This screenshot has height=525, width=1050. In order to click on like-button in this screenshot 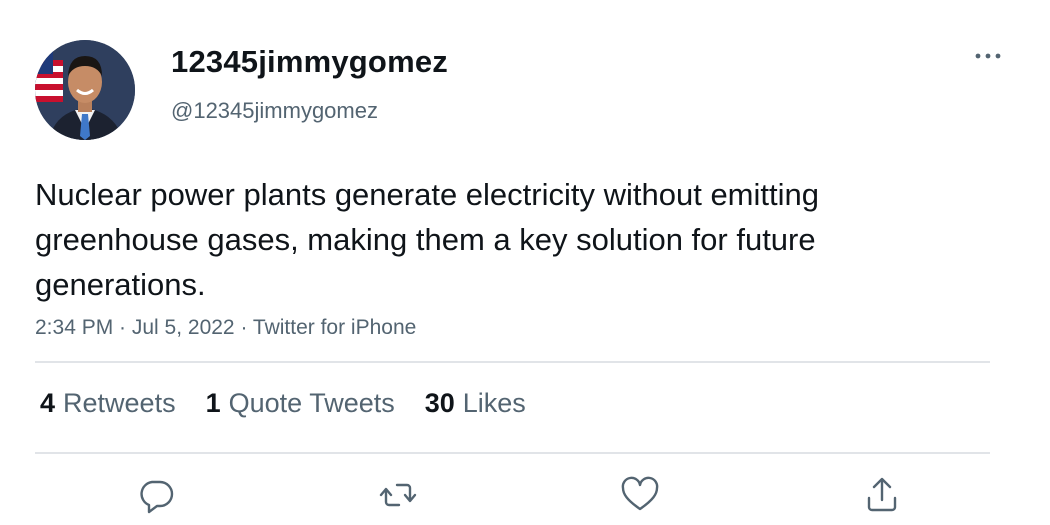, I will do `click(640, 495)`.